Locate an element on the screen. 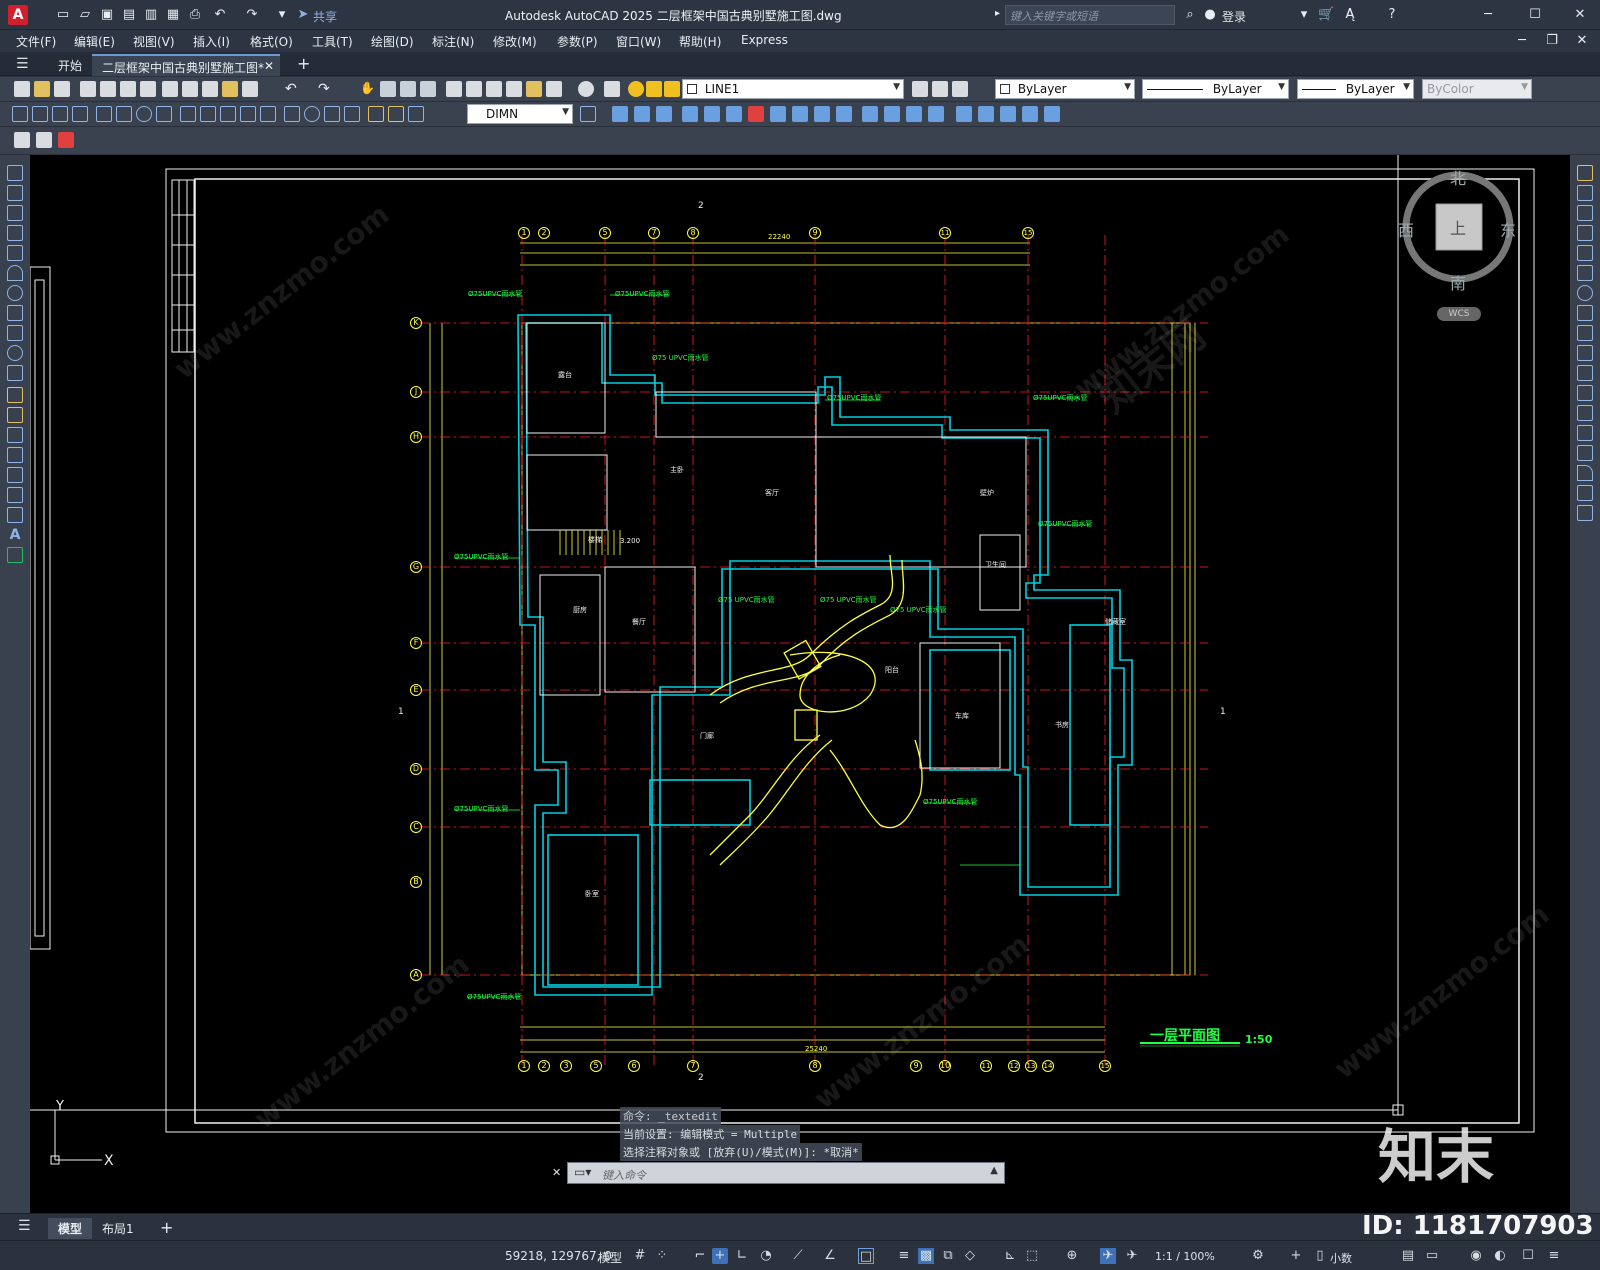 The width and height of the screenshot is (1600, 1270). hatch-icon is located at coordinates (15, 455).